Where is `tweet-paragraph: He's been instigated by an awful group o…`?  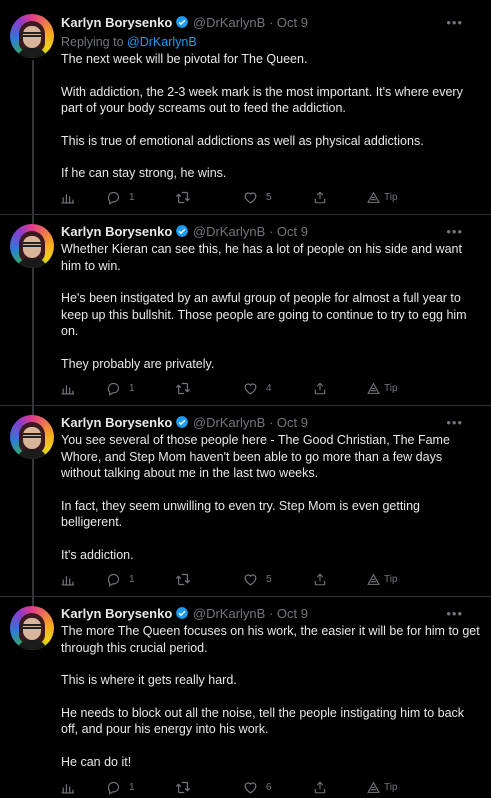
tweet-paragraph: He's been instigated by an awful group o… is located at coordinates (264, 314).